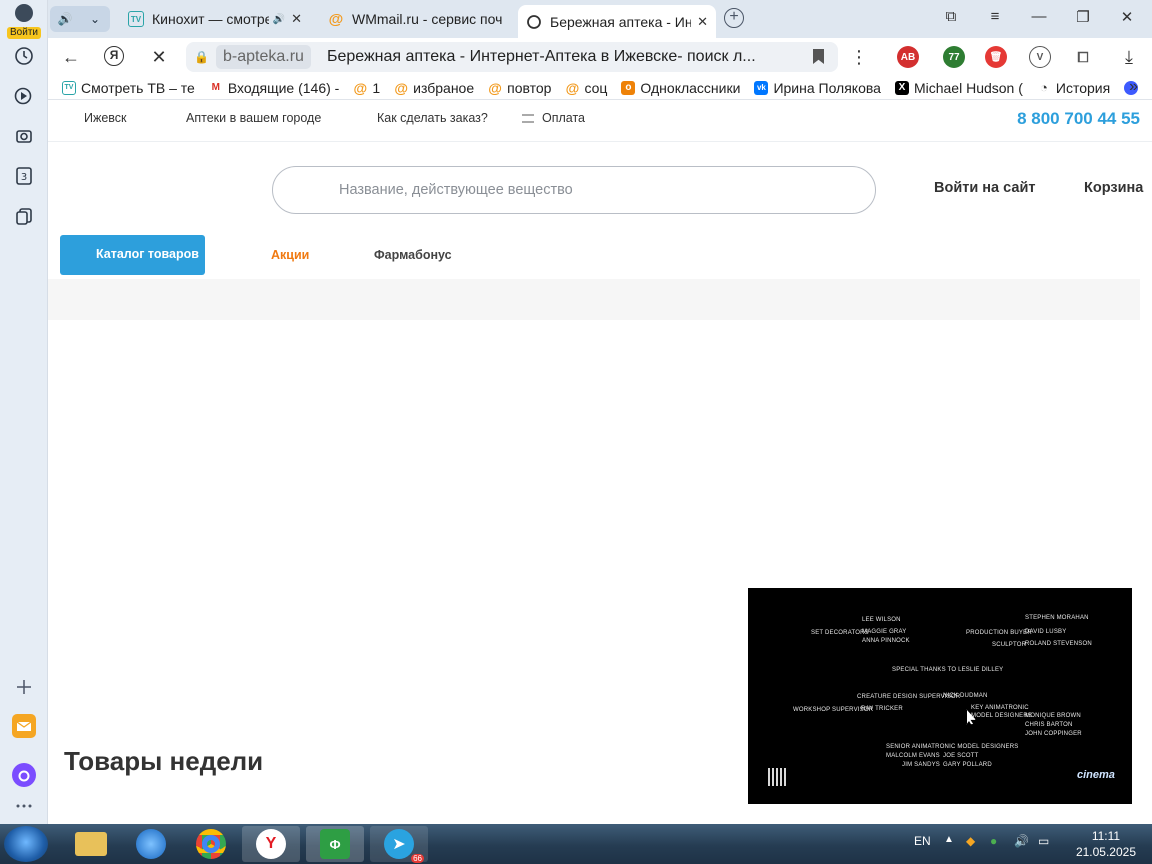 Image resolution: width=1152 pixels, height=864 pixels. What do you see at coordinates (24, 726) in the screenshot?
I see `mail-icon` at bounding box center [24, 726].